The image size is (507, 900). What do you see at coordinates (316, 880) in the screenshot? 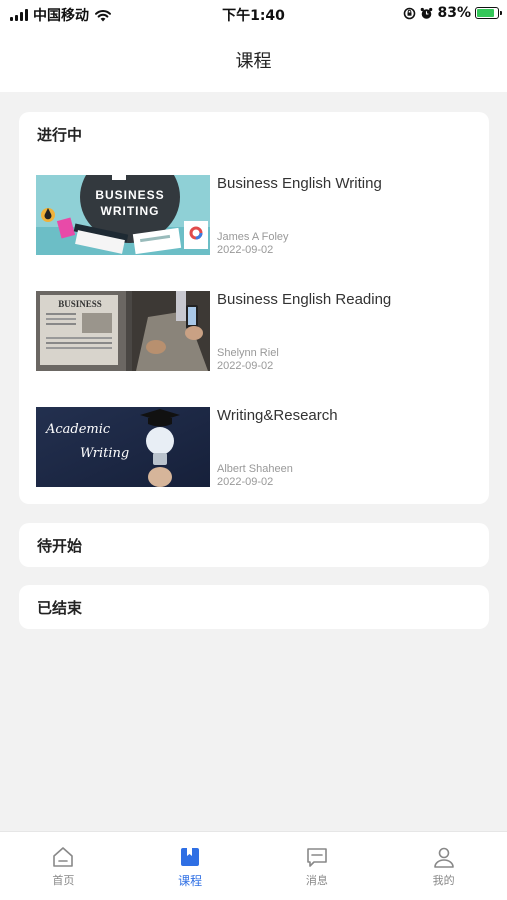
I see `tab-label: 消息` at bounding box center [316, 880].